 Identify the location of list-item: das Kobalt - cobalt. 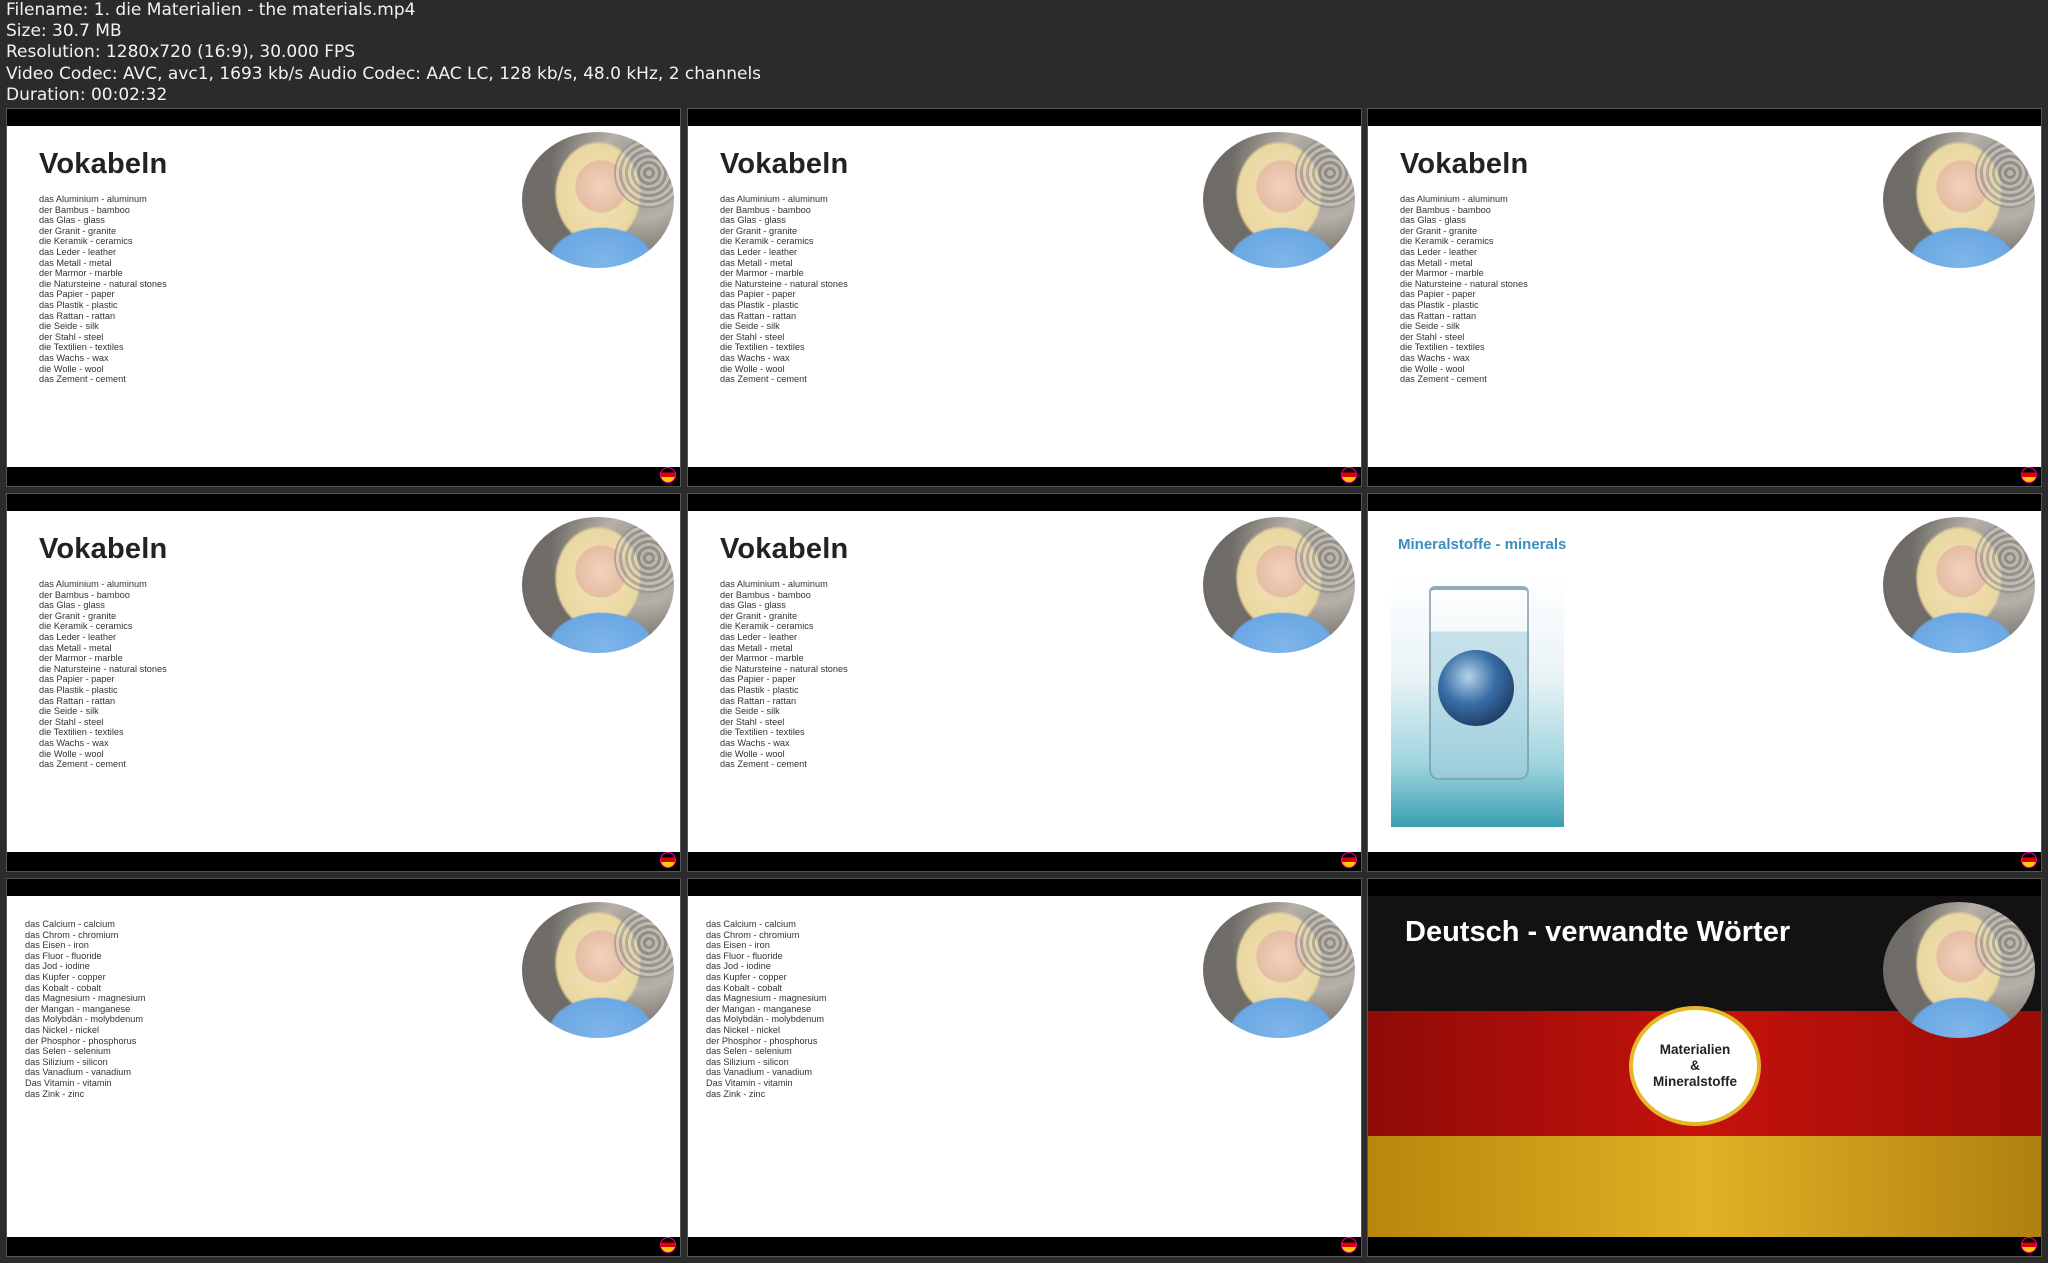
(63, 987).